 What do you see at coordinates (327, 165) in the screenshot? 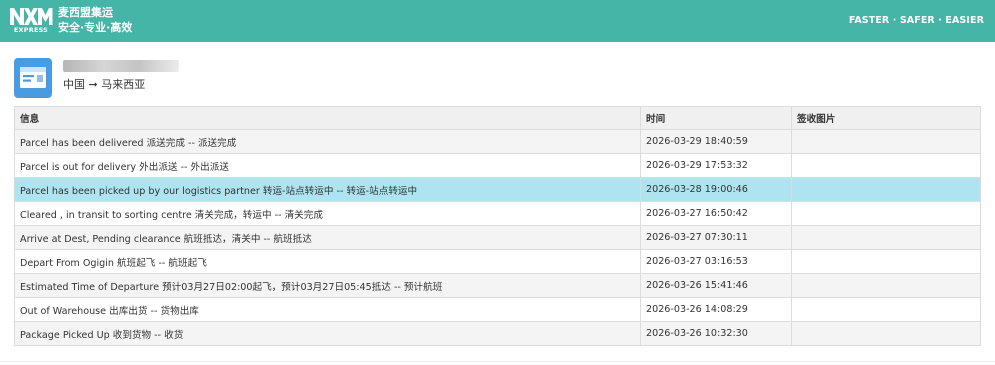
I see `event-info: Parcel is out for delivery 外出派送 -- 外出派送` at bounding box center [327, 165].